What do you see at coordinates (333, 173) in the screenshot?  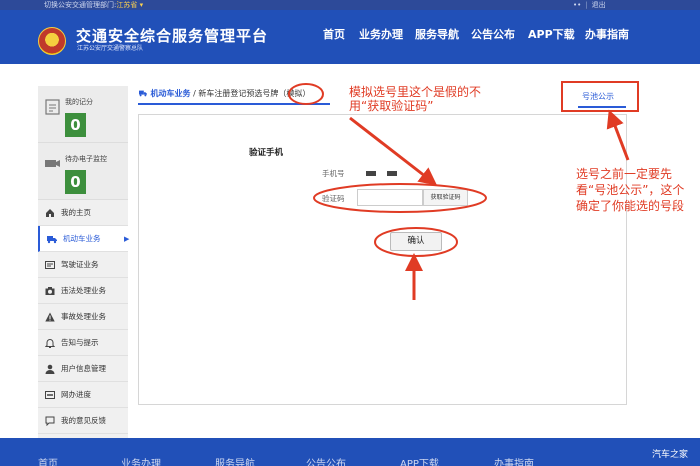 I see `phone-label: 手机号` at bounding box center [333, 173].